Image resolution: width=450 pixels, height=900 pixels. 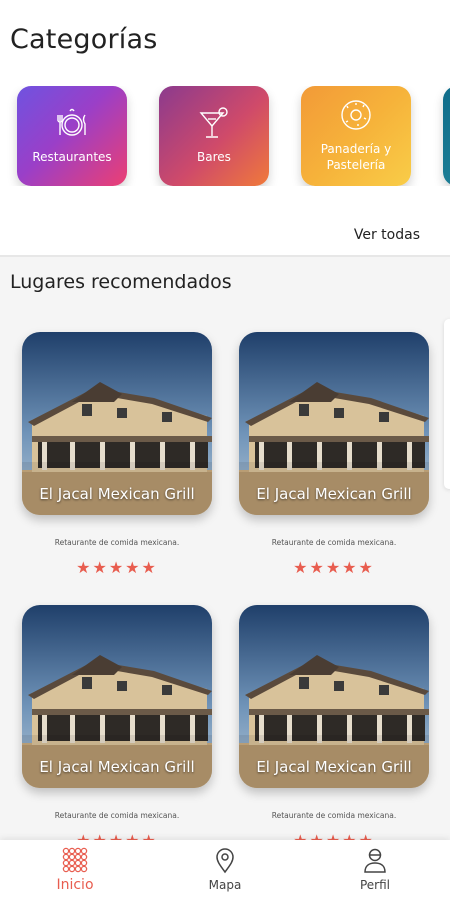 I want to click on nav-perfil: Perfil, so click(x=375, y=869).